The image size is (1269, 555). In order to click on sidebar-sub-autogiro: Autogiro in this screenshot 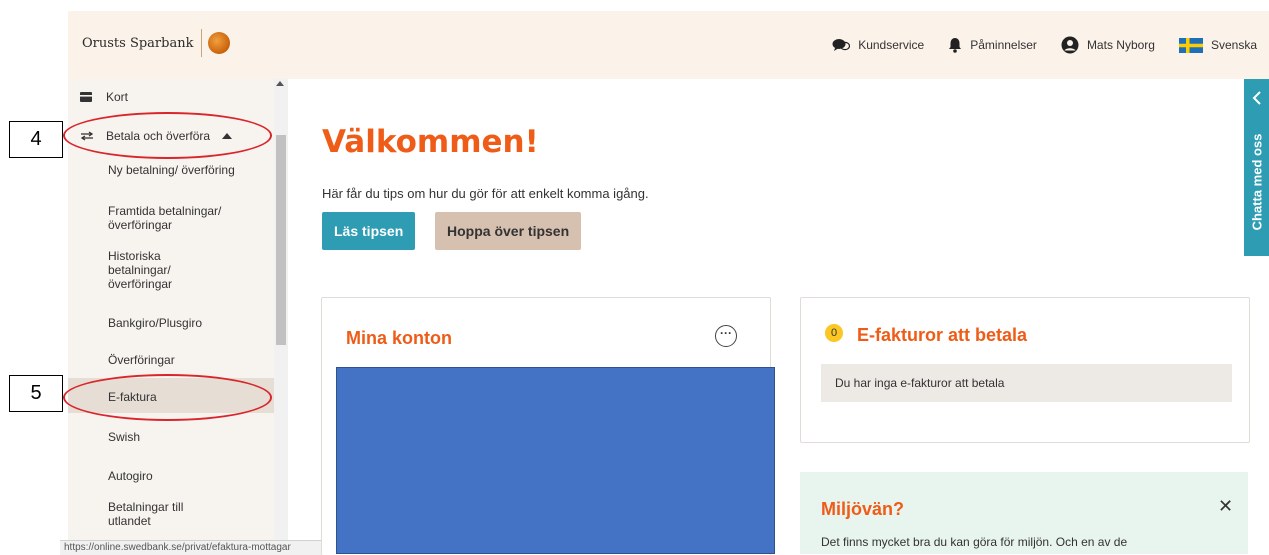, I will do `click(188, 476)`.